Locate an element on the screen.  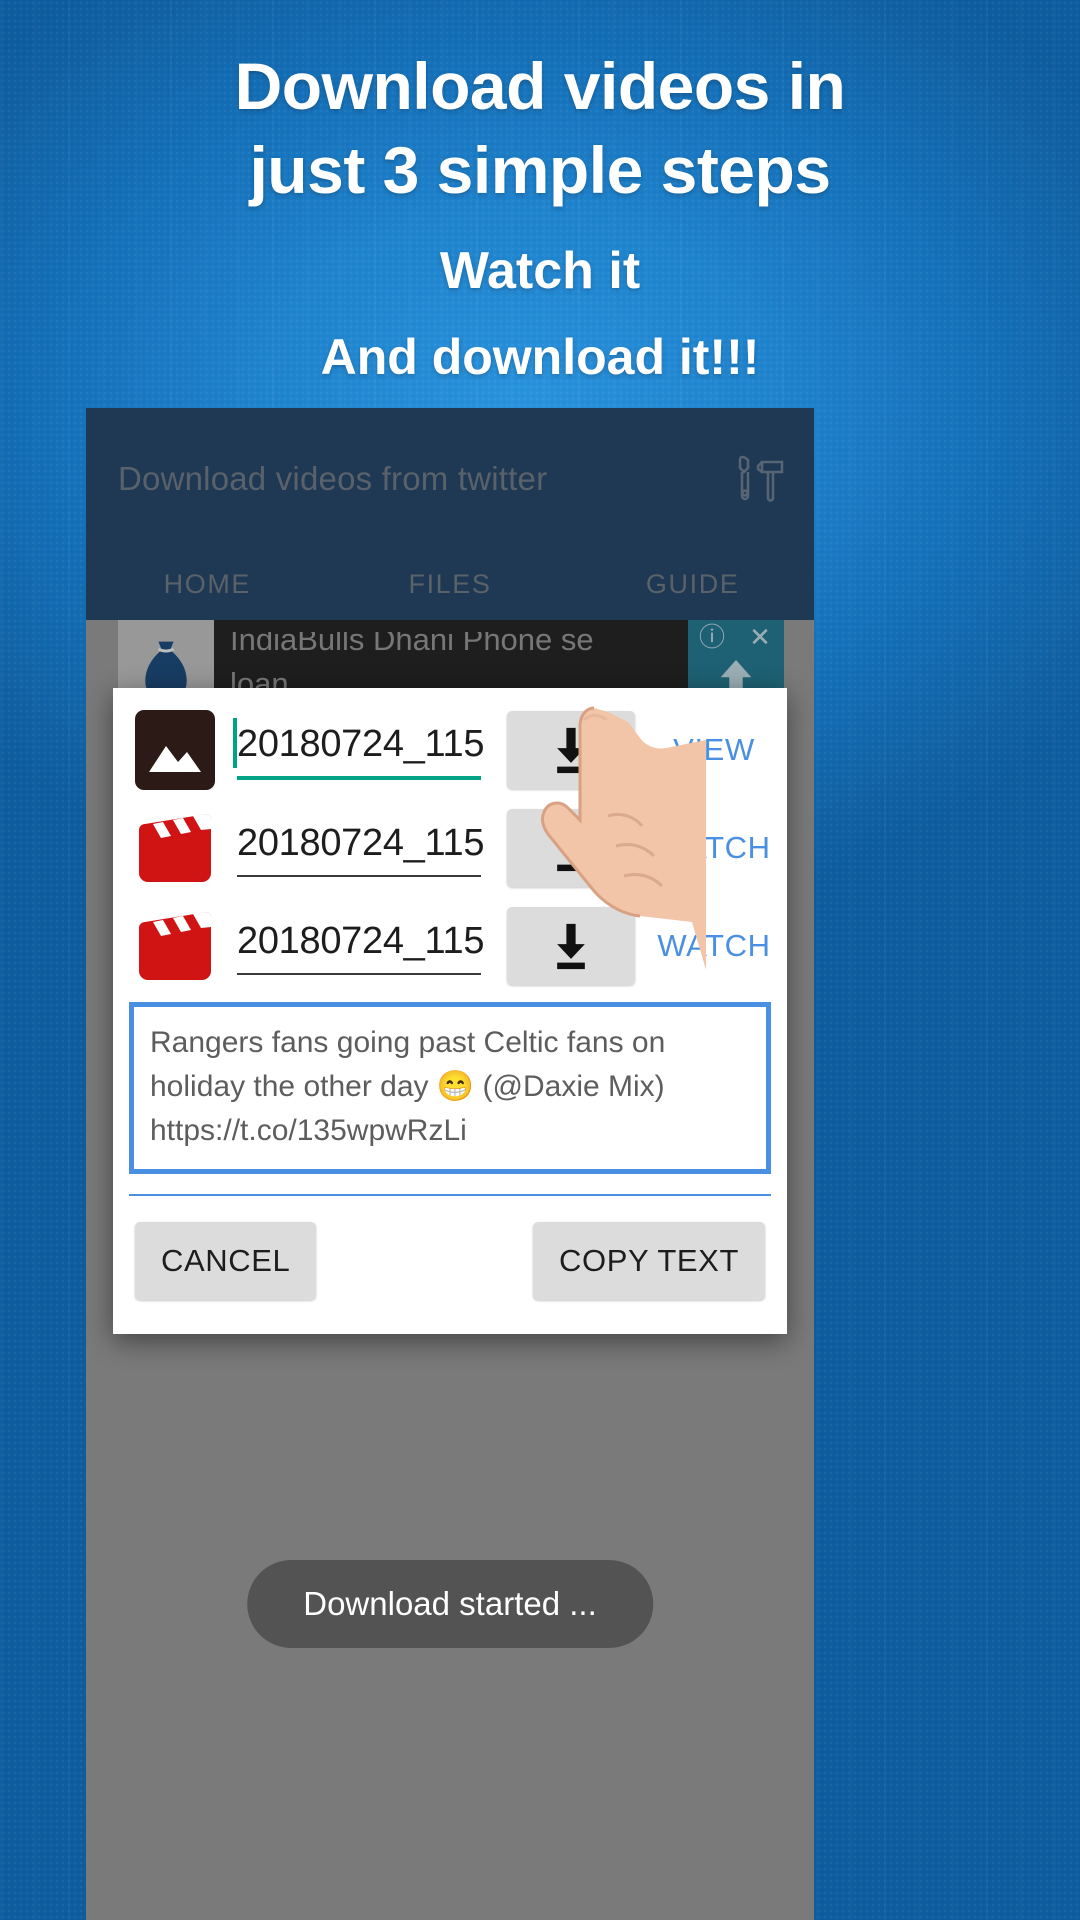
image-file-icon is located at coordinates (175, 750).